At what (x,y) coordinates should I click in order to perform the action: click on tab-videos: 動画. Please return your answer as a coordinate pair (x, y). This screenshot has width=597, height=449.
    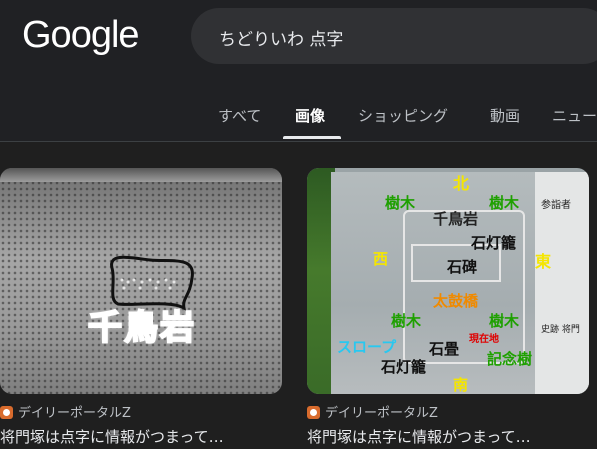
    Looking at the image, I should click on (505, 115).